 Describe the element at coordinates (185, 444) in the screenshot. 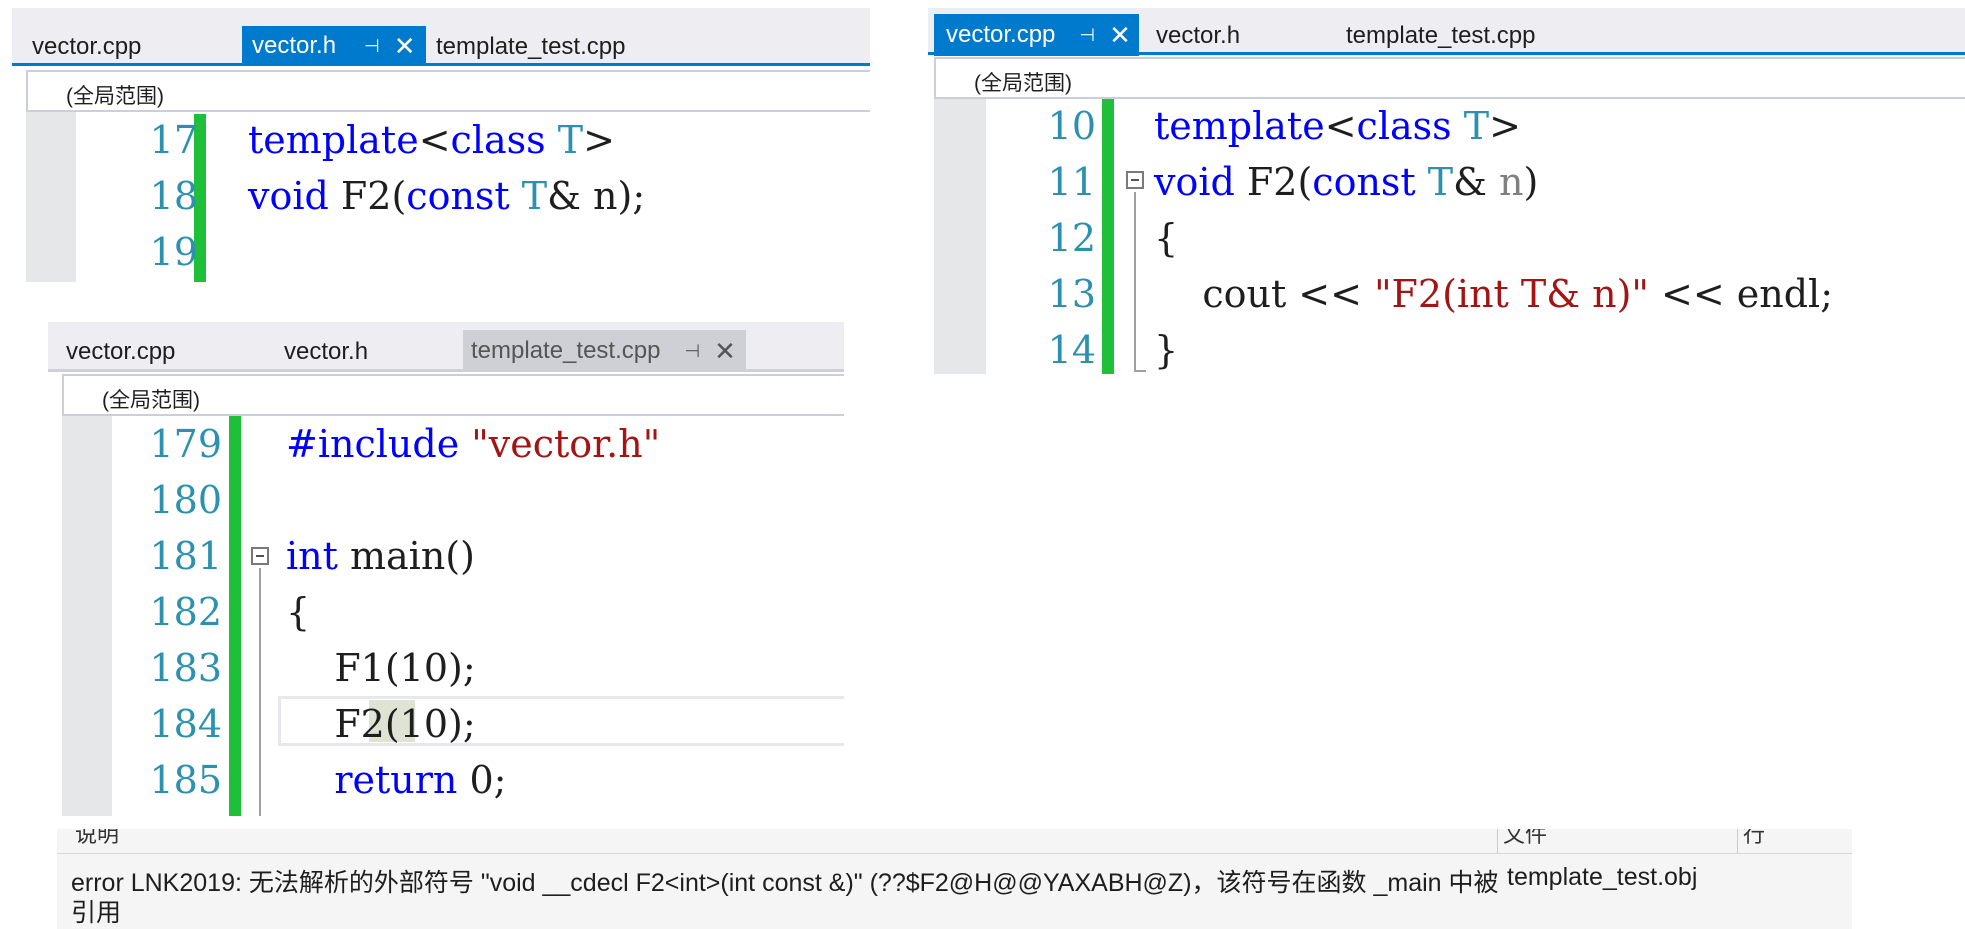

I see `line-number: 179` at that location.